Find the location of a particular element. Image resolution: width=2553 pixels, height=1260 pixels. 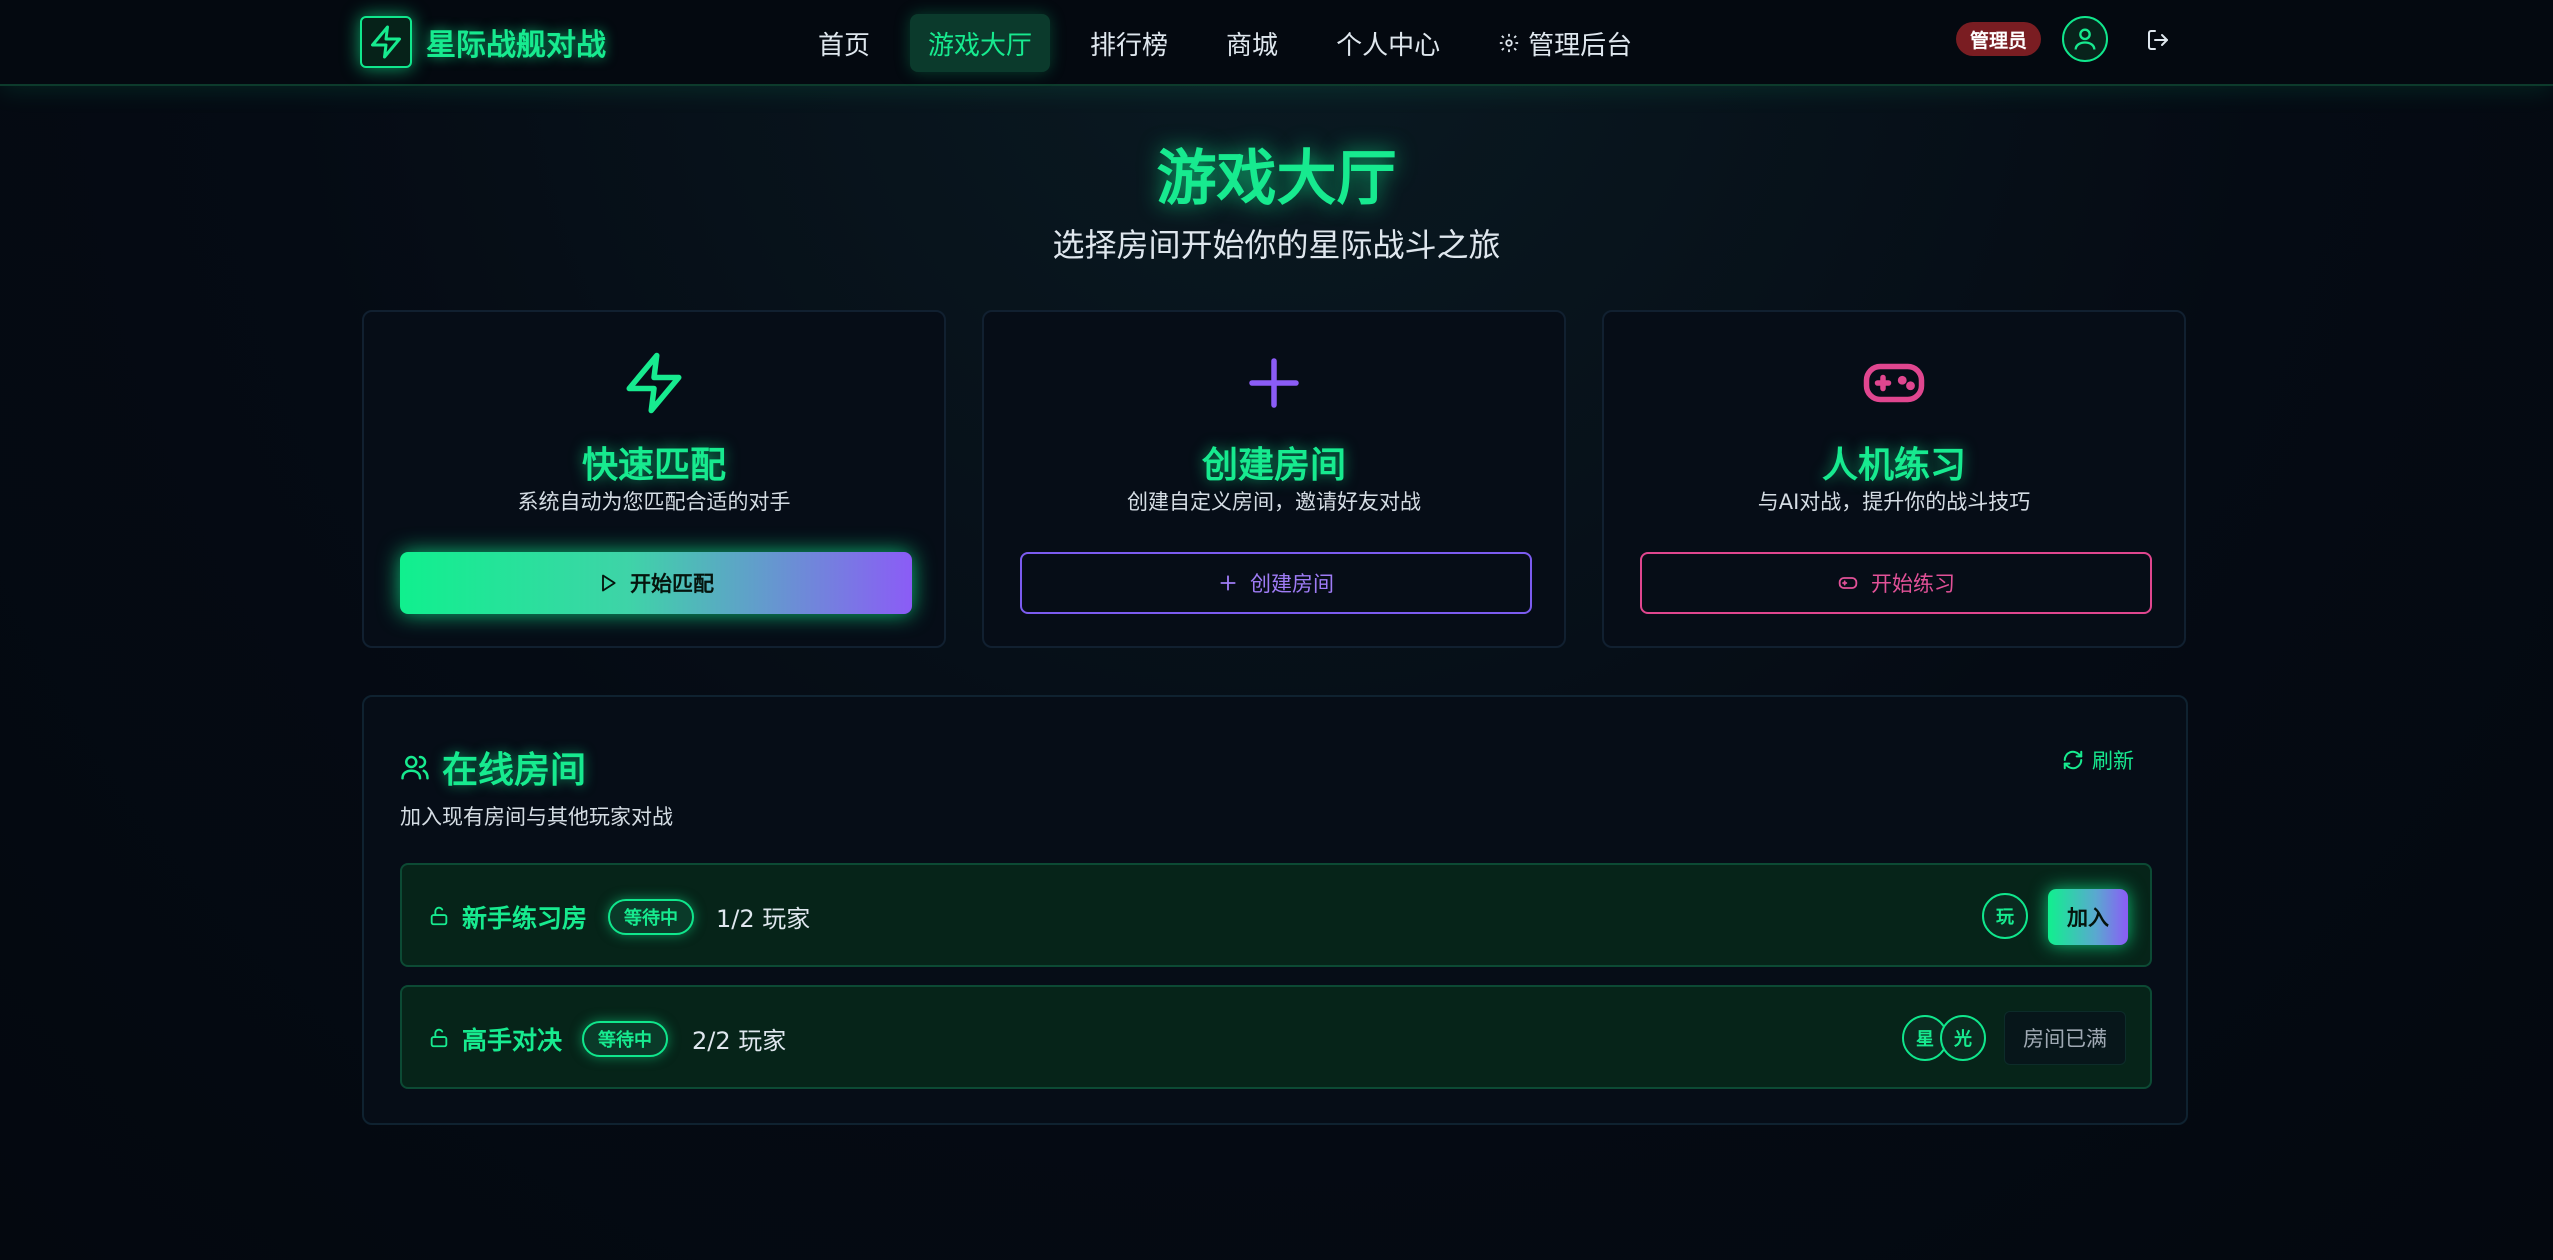

rooms-header: 在线房间 is located at coordinates (493, 767).